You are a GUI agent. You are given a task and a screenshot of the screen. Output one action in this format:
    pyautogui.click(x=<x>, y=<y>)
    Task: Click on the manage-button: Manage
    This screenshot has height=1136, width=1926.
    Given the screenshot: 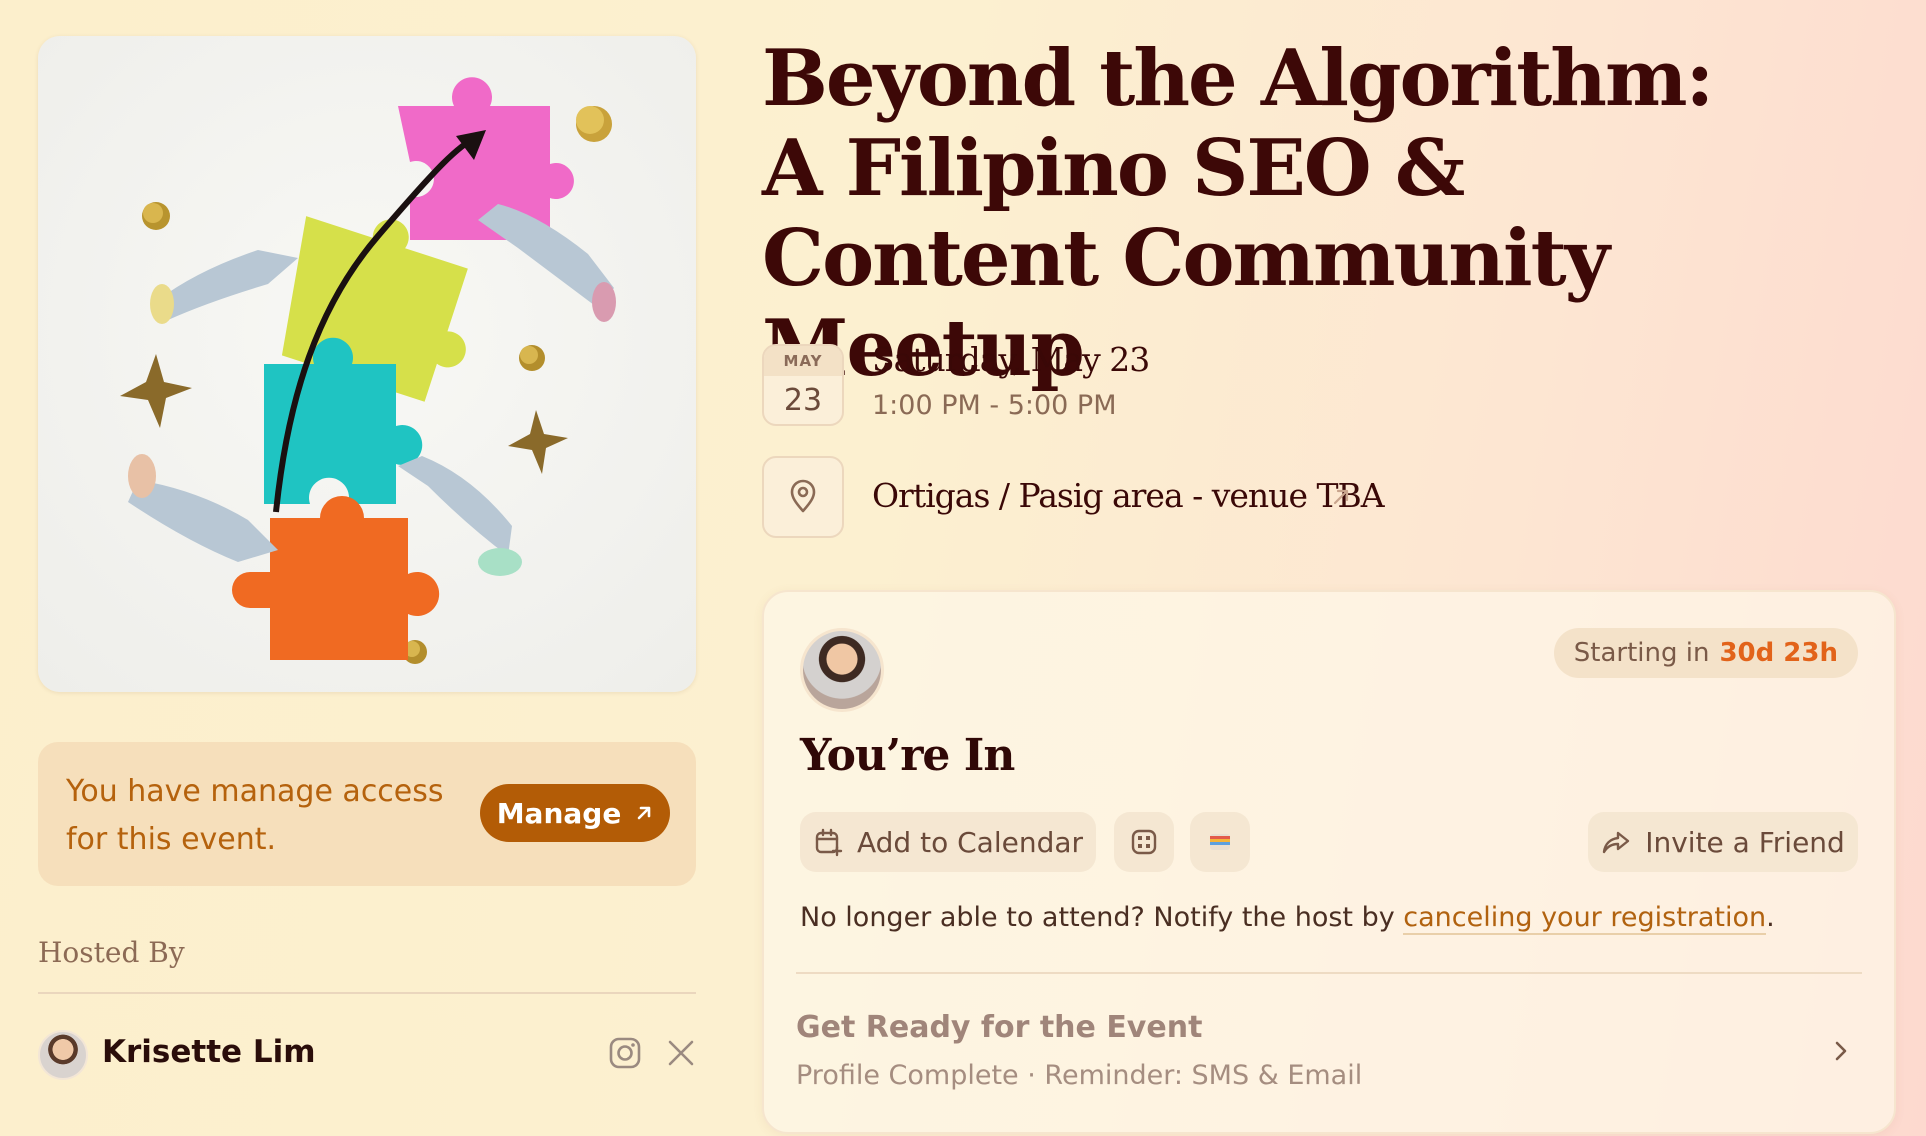 What is the action you would take?
    pyautogui.click(x=575, y=813)
    